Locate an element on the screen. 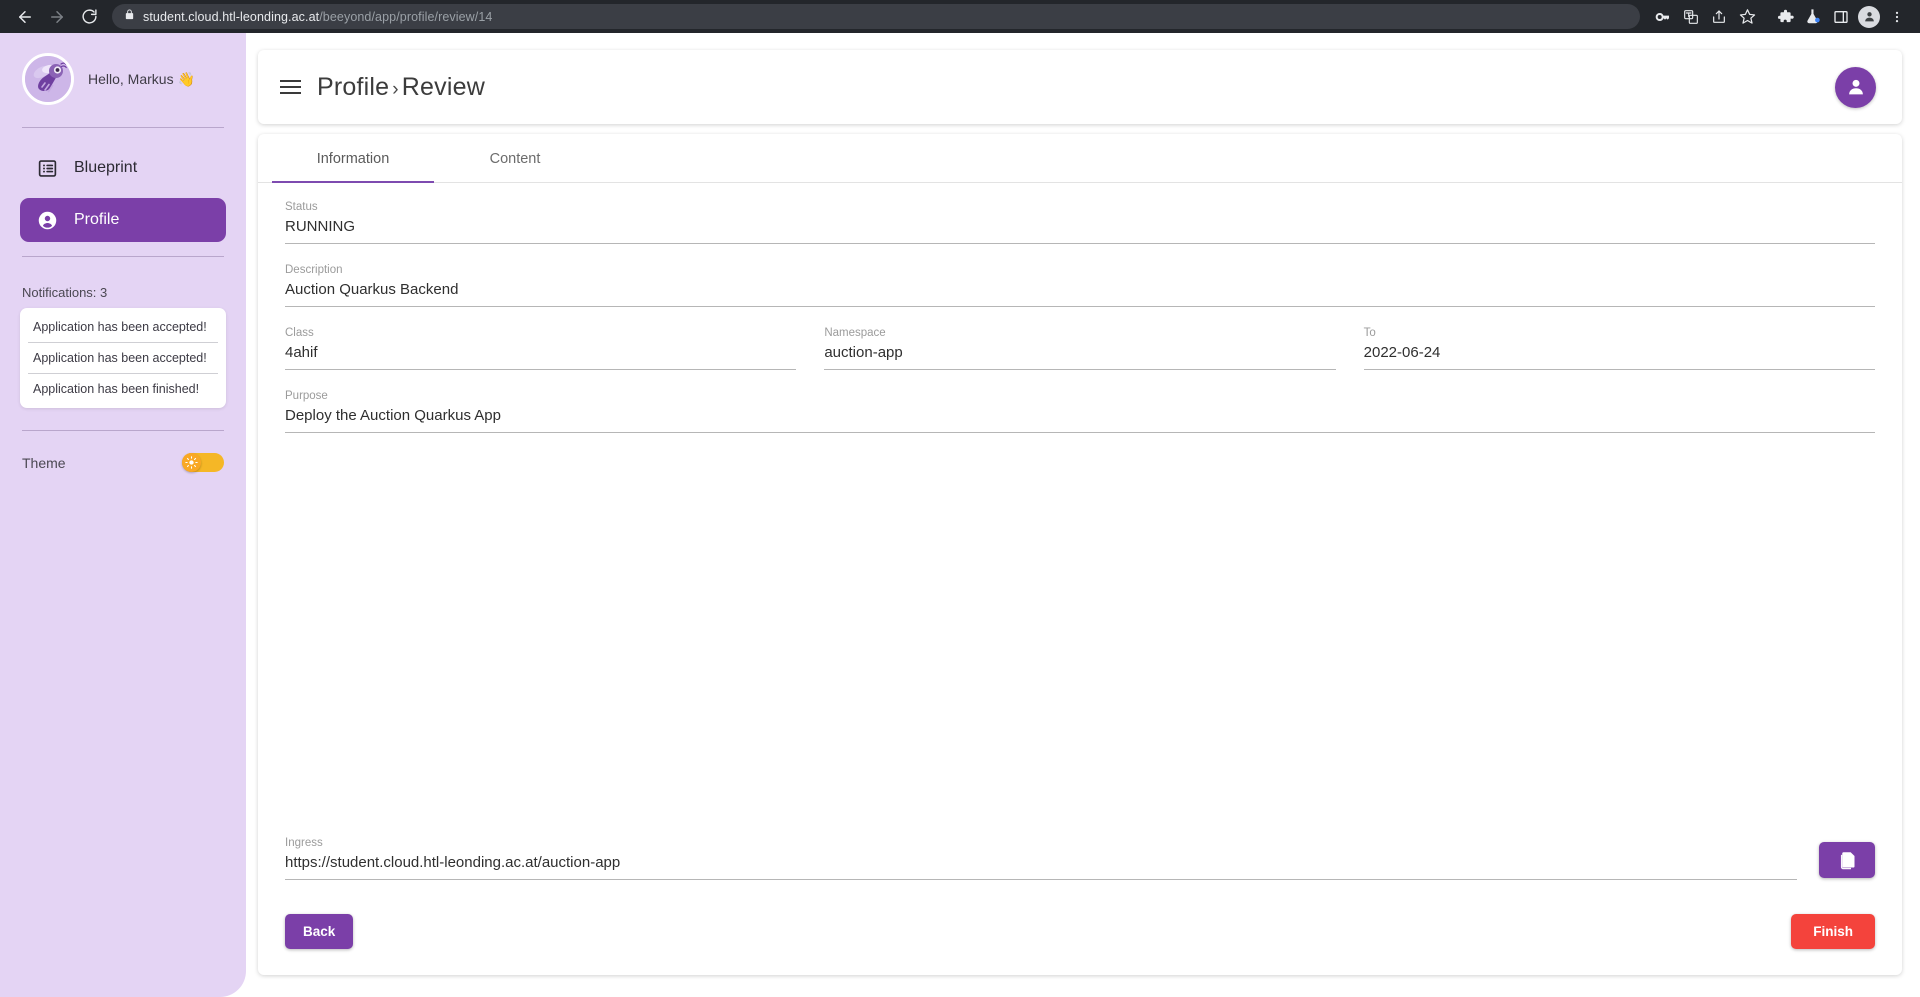  reload-button is located at coordinates (89, 17).